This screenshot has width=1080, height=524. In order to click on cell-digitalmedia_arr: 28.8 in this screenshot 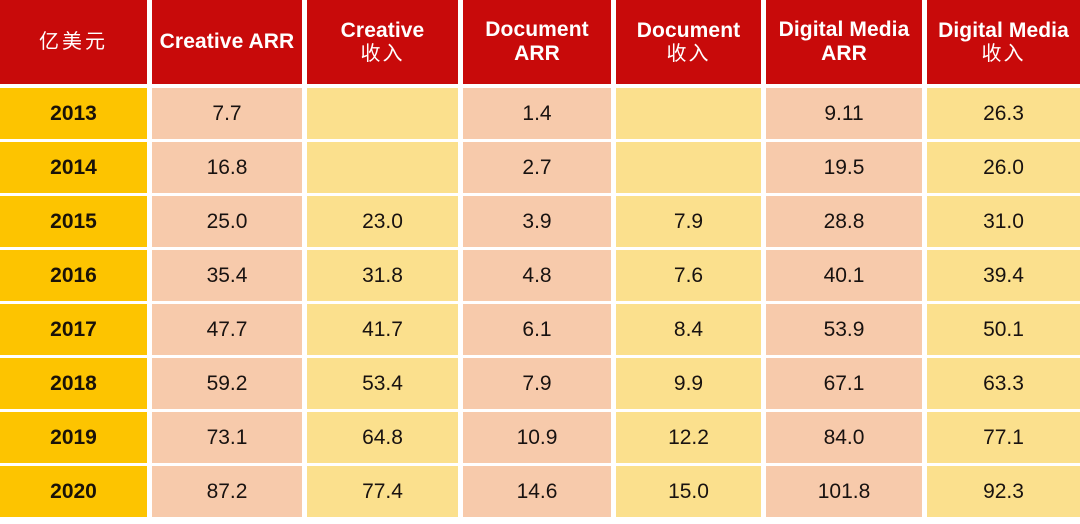, I will do `click(844, 221)`.